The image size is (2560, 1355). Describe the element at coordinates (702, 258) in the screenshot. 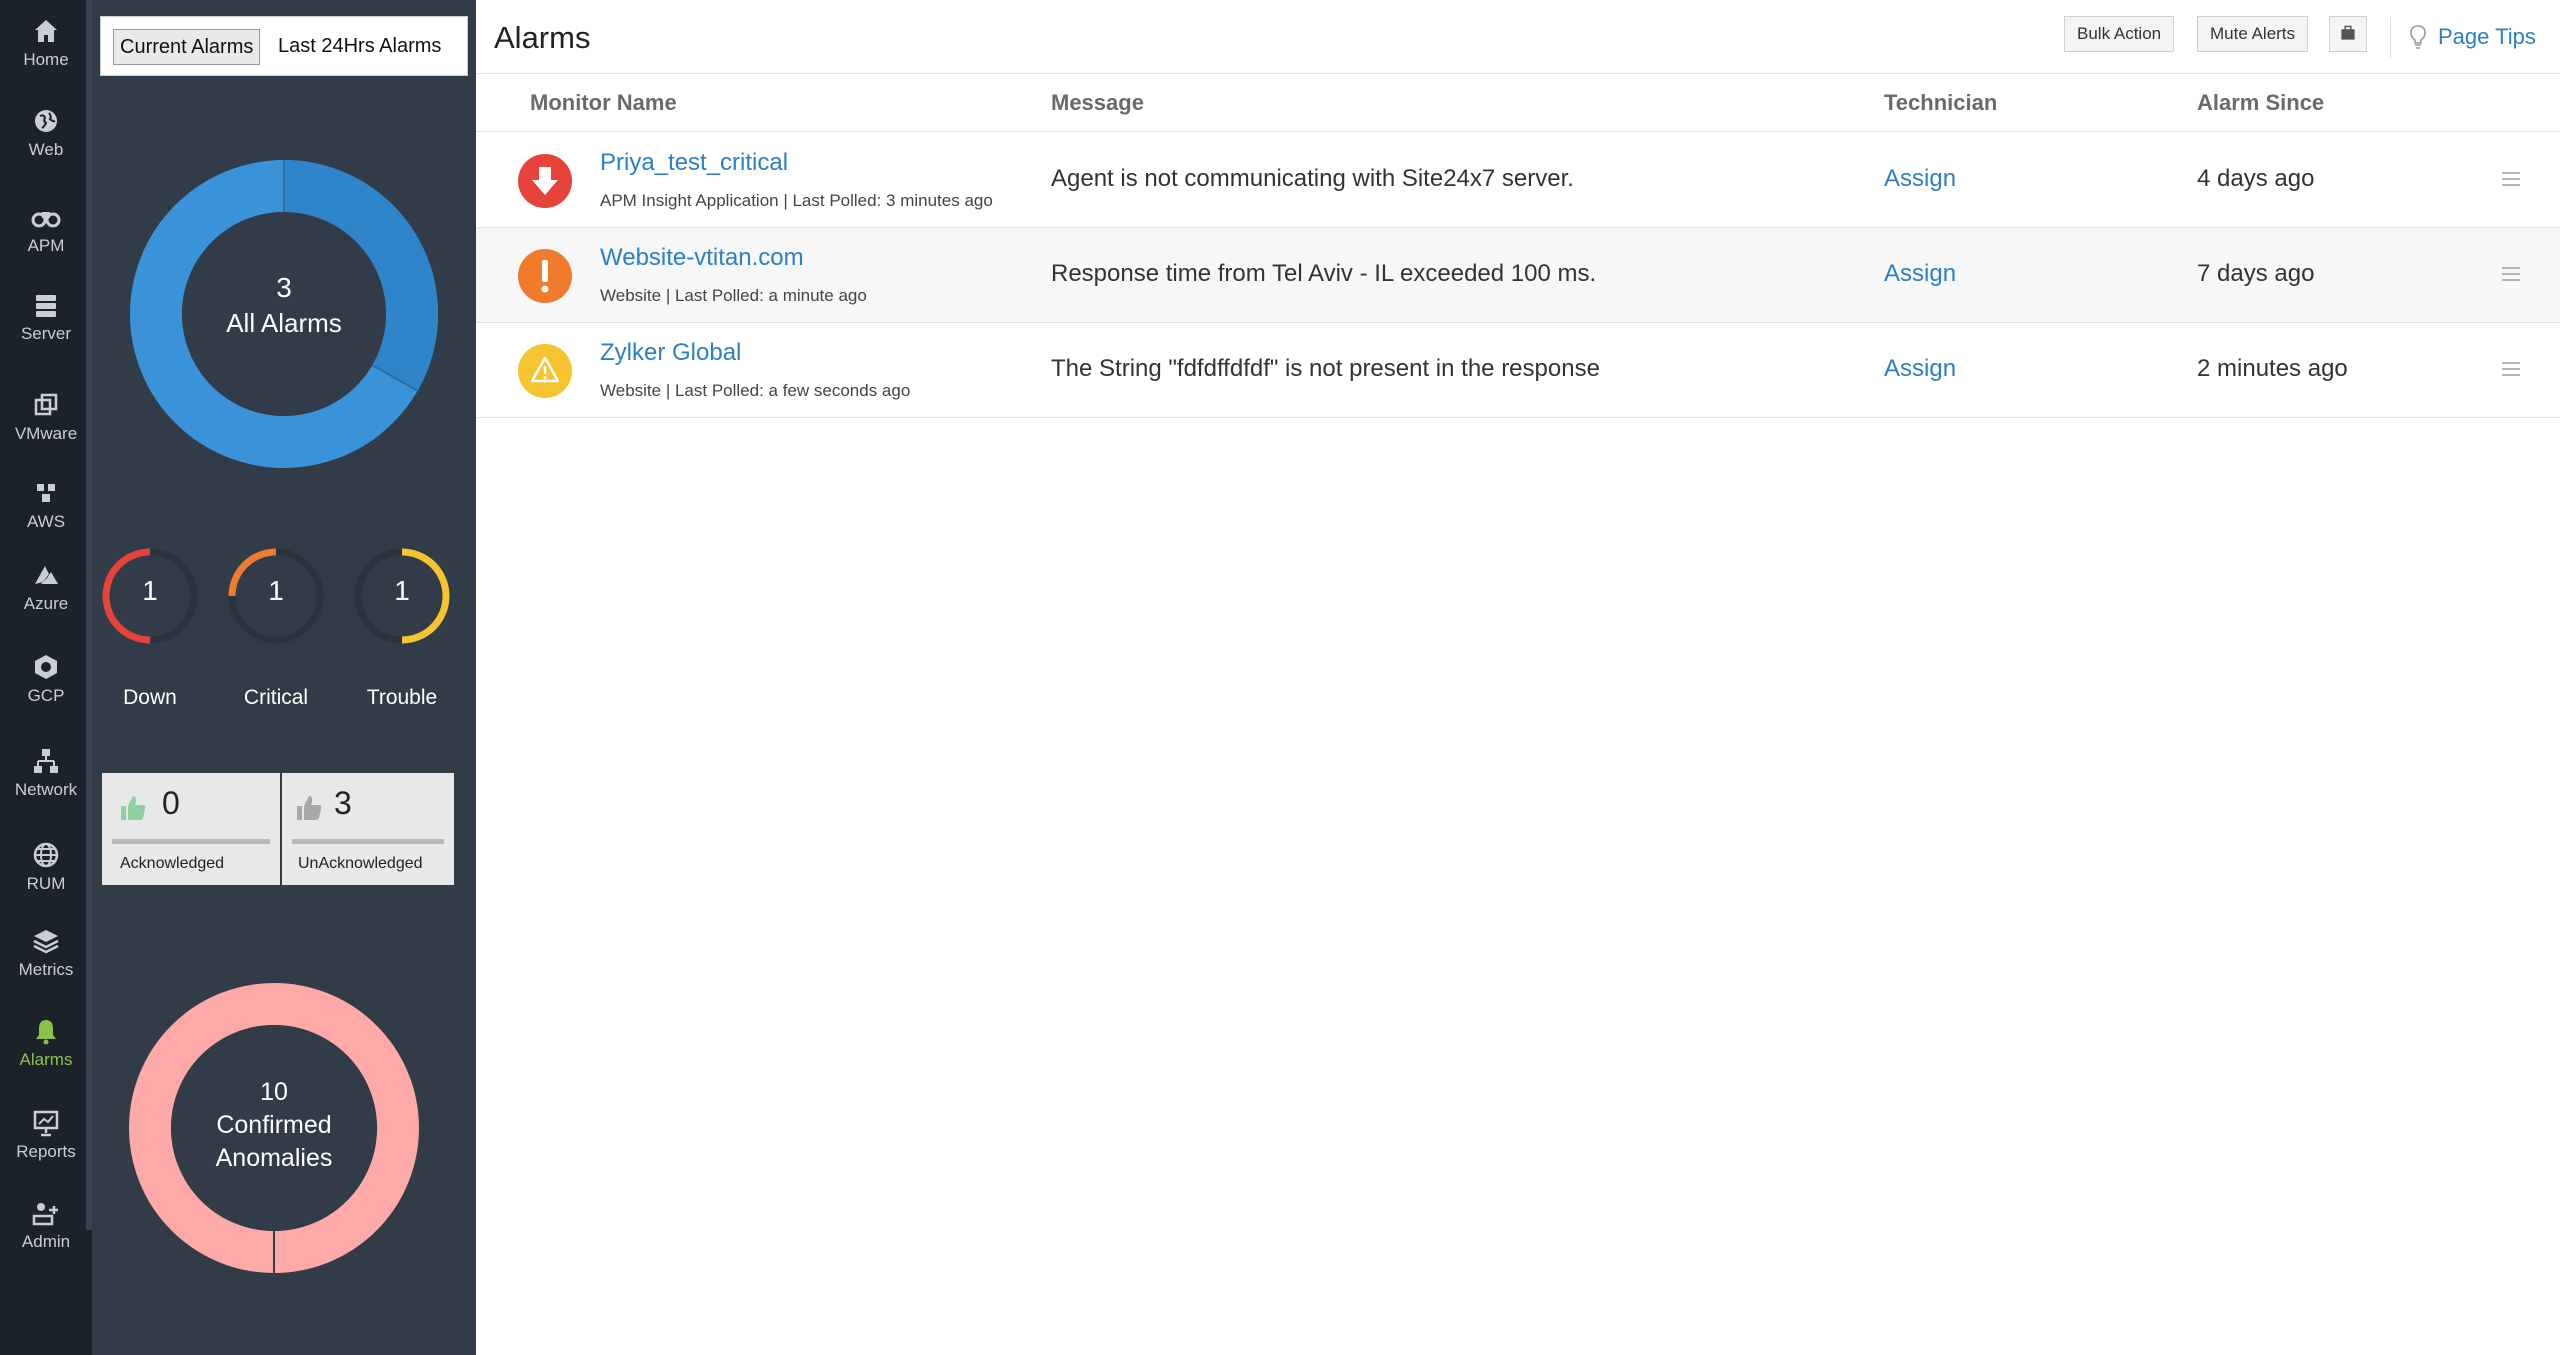

I see `monitor-name-link: Website-vtitan.com` at that location.